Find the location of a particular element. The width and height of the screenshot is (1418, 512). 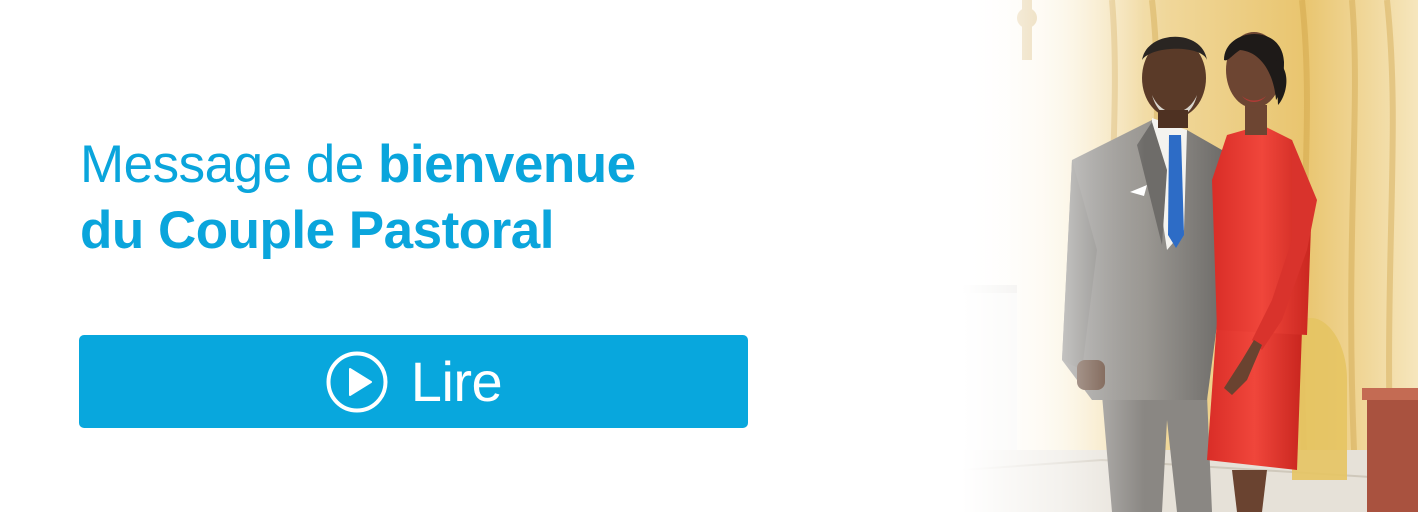

play-circle-icon is located at coordinates (357, 381).